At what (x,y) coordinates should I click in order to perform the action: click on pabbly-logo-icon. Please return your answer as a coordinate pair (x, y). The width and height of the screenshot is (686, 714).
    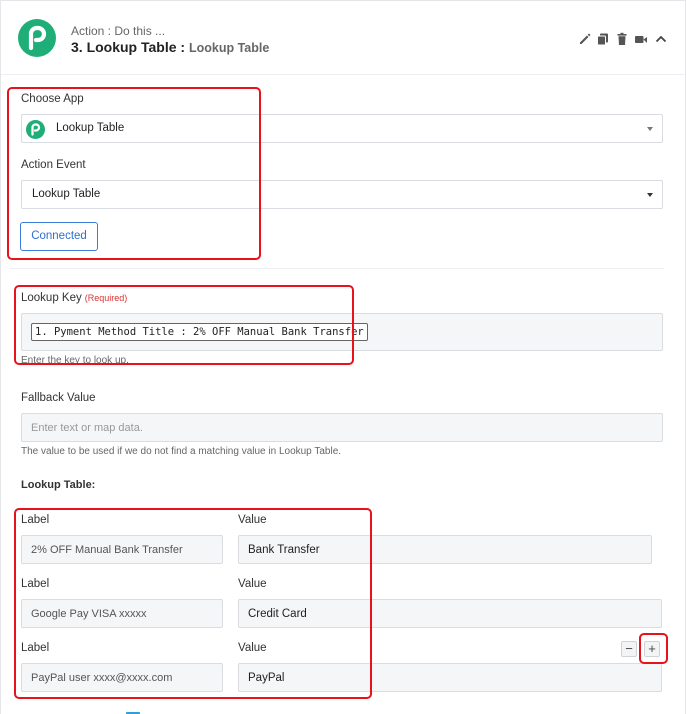
    Looking at the image, I should click on (37, 38).